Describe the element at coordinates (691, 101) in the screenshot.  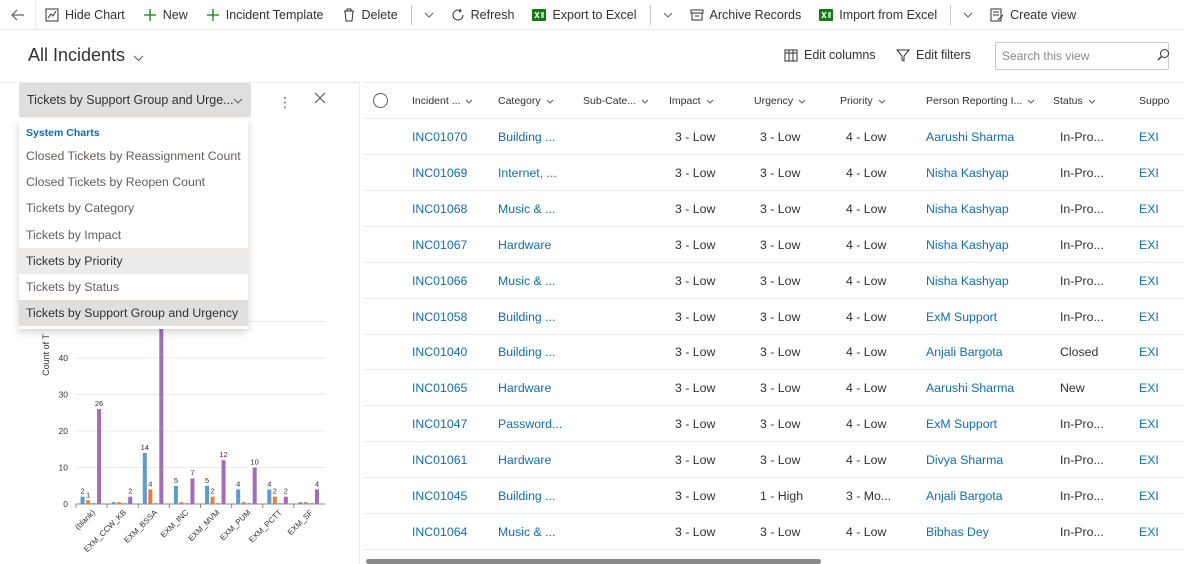
I see `column-header: Impact` at that location.